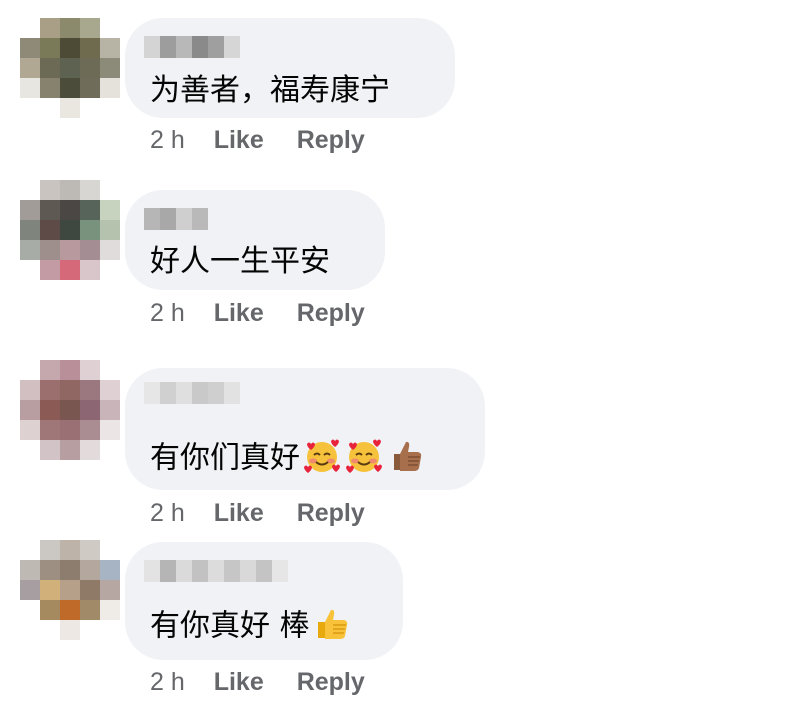 This screenshot has width=800, height=710. What do you see at coordinates (290, 68) in the screenshot?
I see `comment-bubble: 为善者，福寿康宁` at bounding box center [290, 68].